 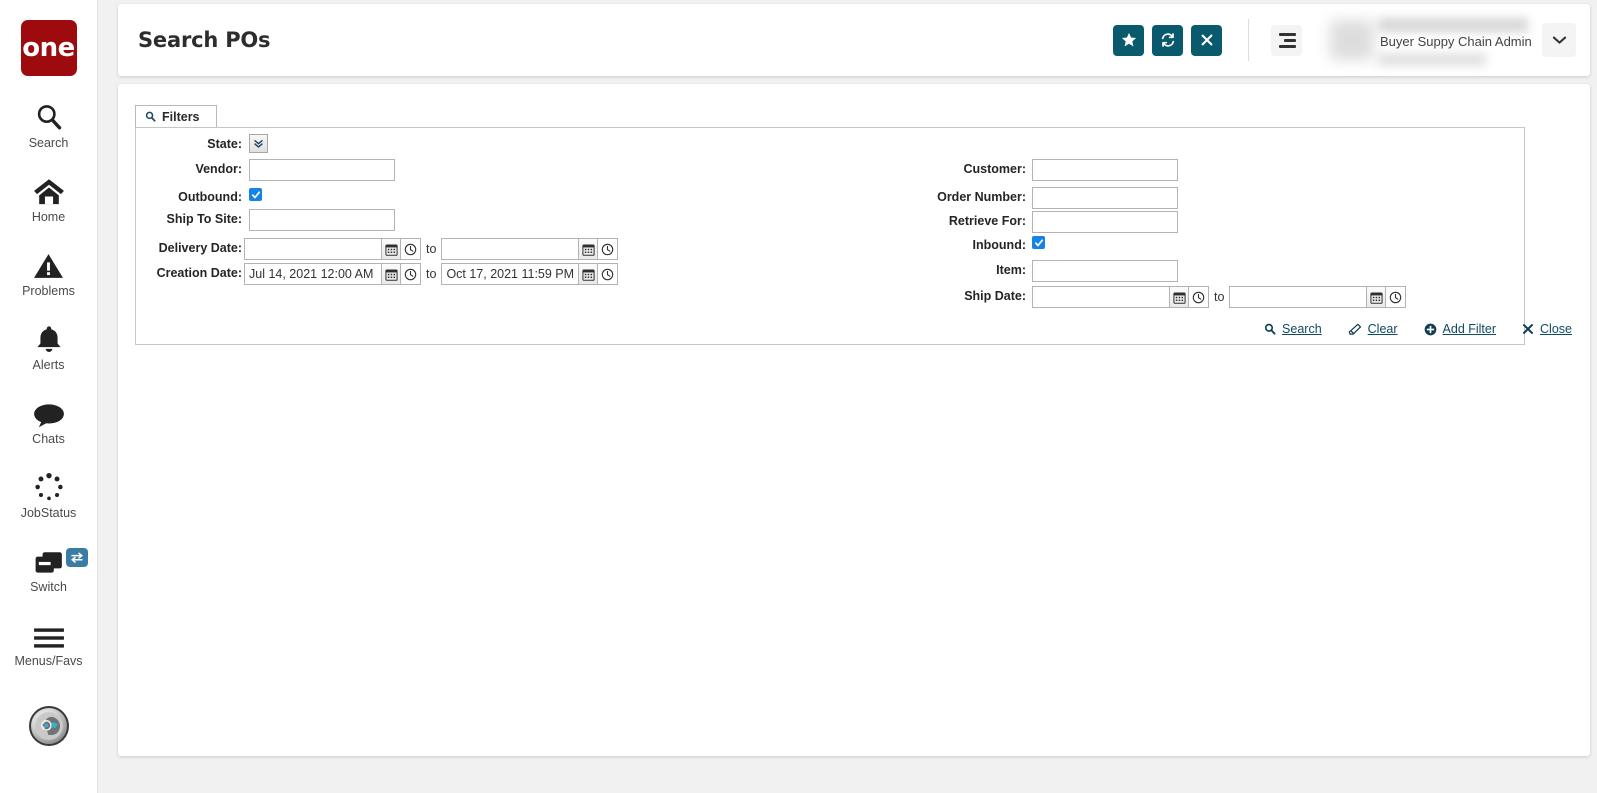 What do you see at coordinates (48, 263) in the screenshot?
I see `problems-warning-icon` at bounding box center [48, 263].